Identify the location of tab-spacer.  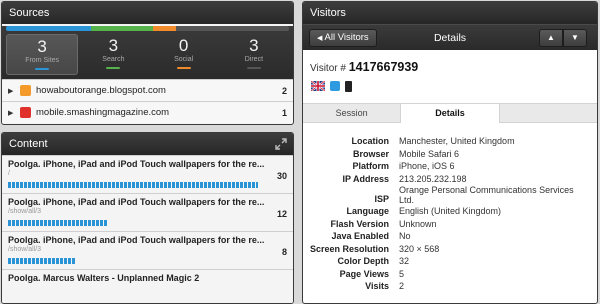
(548, 113).